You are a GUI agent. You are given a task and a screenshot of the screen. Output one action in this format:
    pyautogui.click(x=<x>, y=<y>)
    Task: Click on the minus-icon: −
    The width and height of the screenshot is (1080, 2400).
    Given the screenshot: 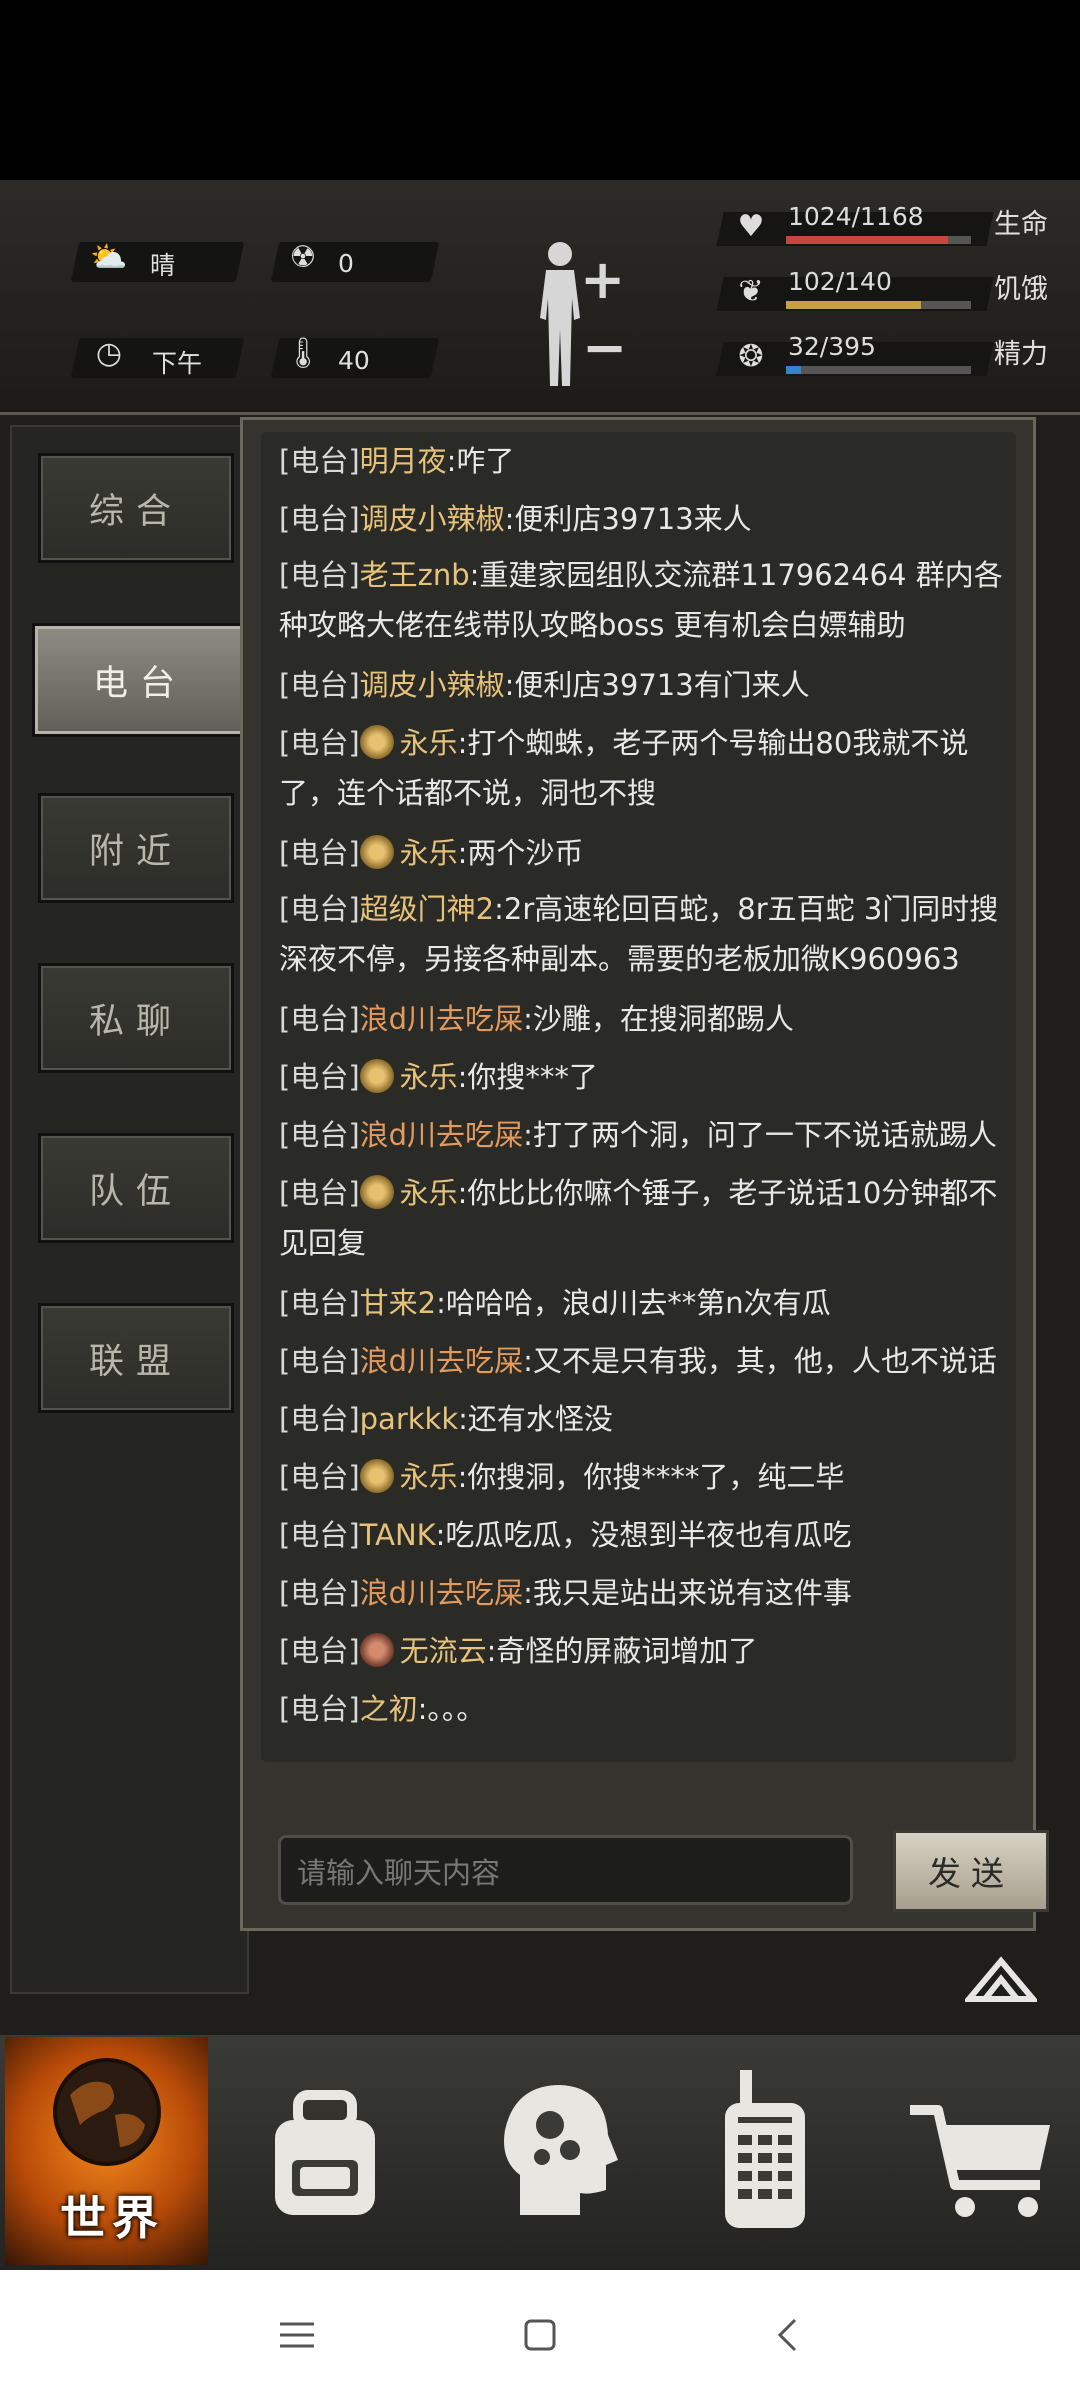 What is the action you would take?
    pyautogui.click(x=604, y=347)
    